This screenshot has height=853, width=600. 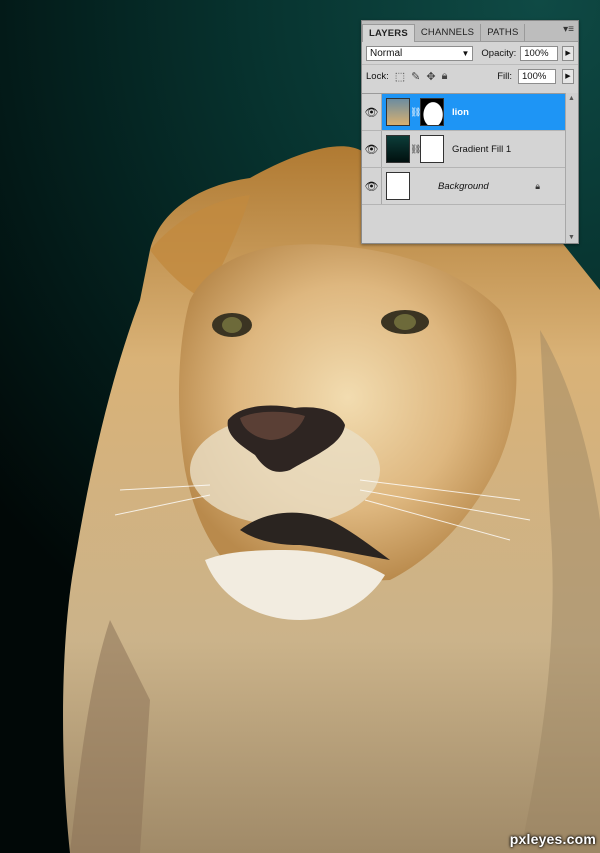 I want to click on lock-all-icon: 🔒︎, so click(x=445, y=76).